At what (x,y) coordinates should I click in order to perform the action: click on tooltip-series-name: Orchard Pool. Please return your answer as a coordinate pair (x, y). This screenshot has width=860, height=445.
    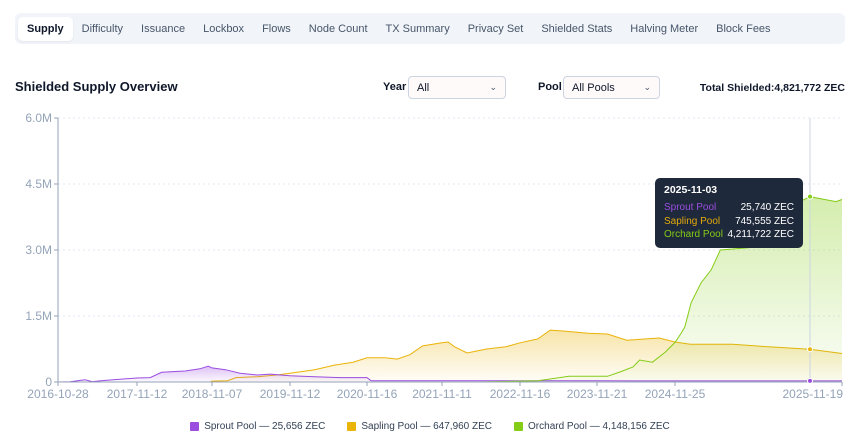
    Looking at the image, I should click on (693, 234).